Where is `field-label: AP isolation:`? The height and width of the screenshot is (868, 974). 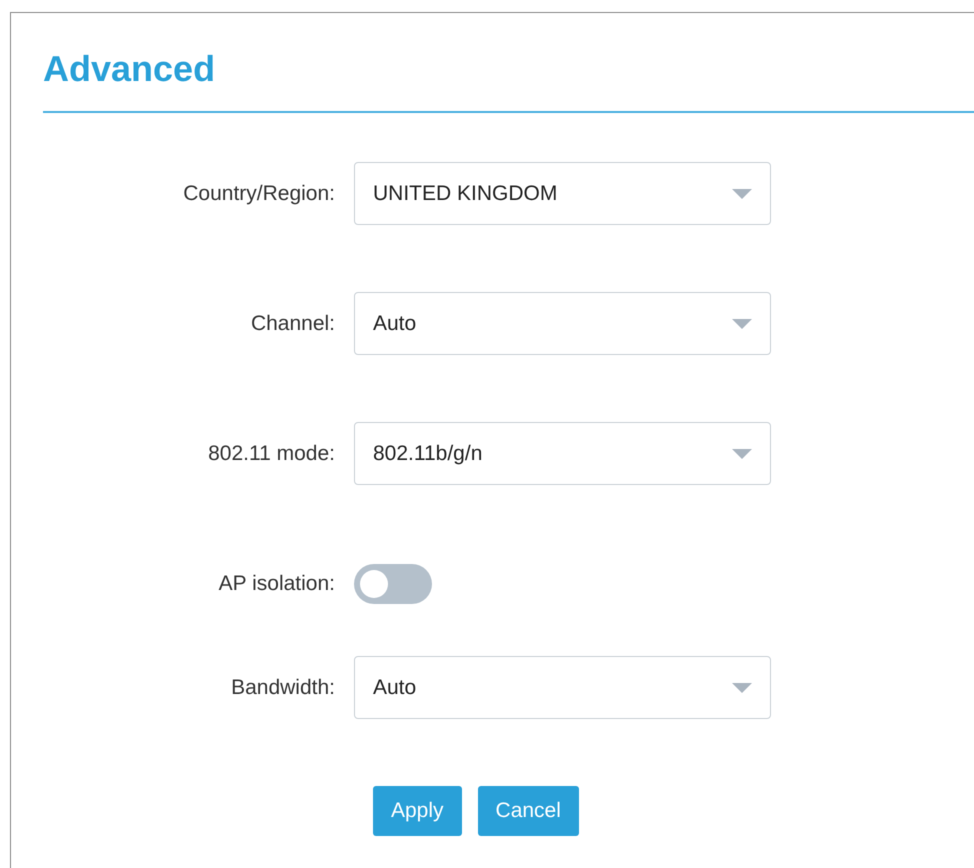
field-label: AP isolation: is located at coordinates (277, 584).